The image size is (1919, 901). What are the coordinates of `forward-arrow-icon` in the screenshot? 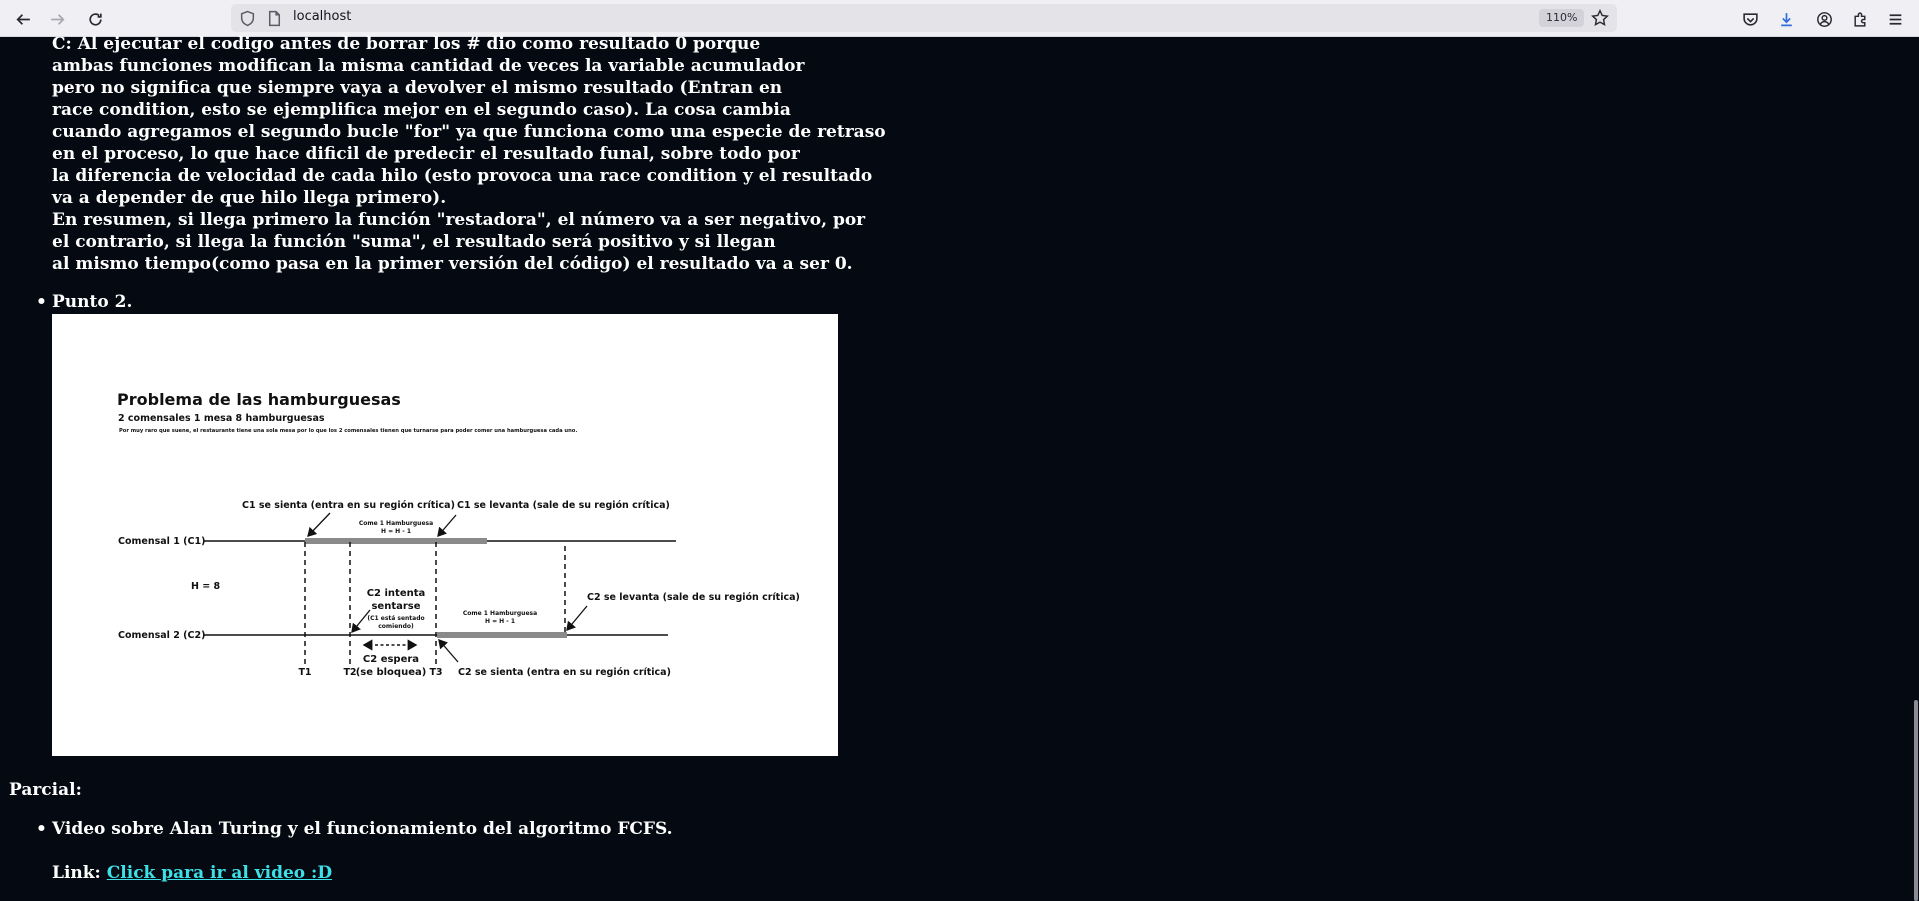 It's located at (57, 19).